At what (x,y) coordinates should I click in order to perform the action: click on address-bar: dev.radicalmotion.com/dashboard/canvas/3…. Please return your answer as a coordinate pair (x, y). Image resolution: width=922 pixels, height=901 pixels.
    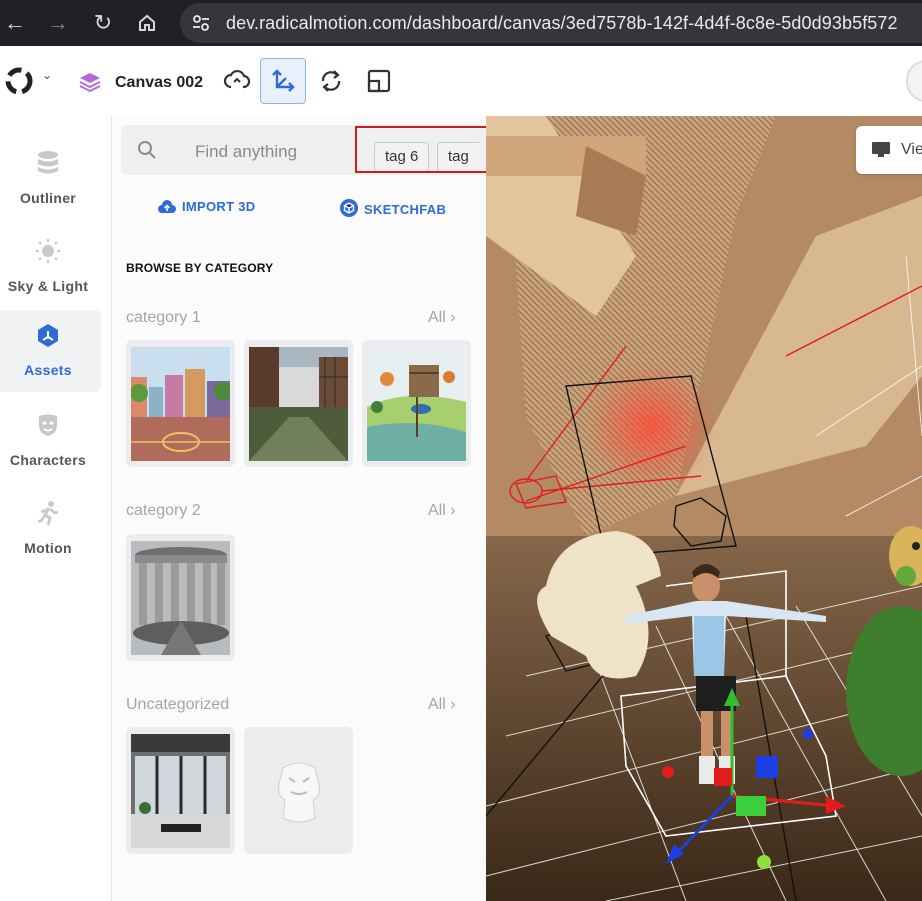
    Looking at the image, I should click on (551, 23).